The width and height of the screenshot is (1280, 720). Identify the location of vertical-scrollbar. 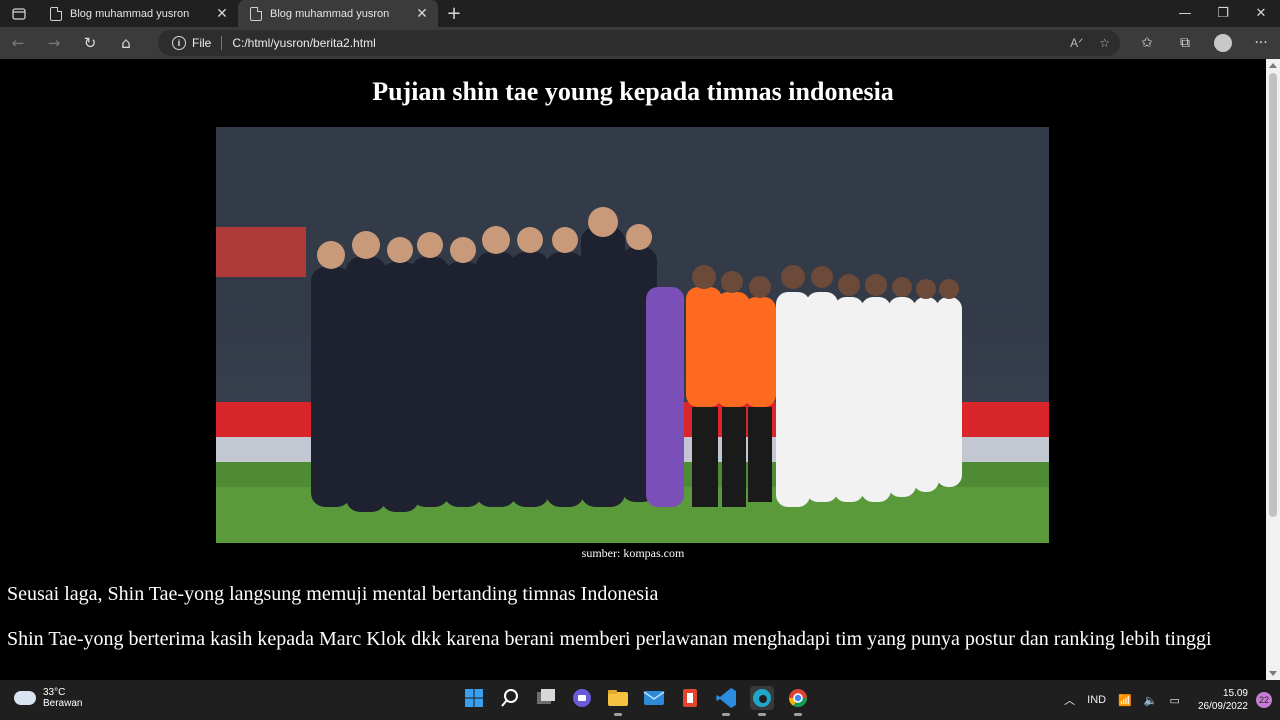
(1273, 369).